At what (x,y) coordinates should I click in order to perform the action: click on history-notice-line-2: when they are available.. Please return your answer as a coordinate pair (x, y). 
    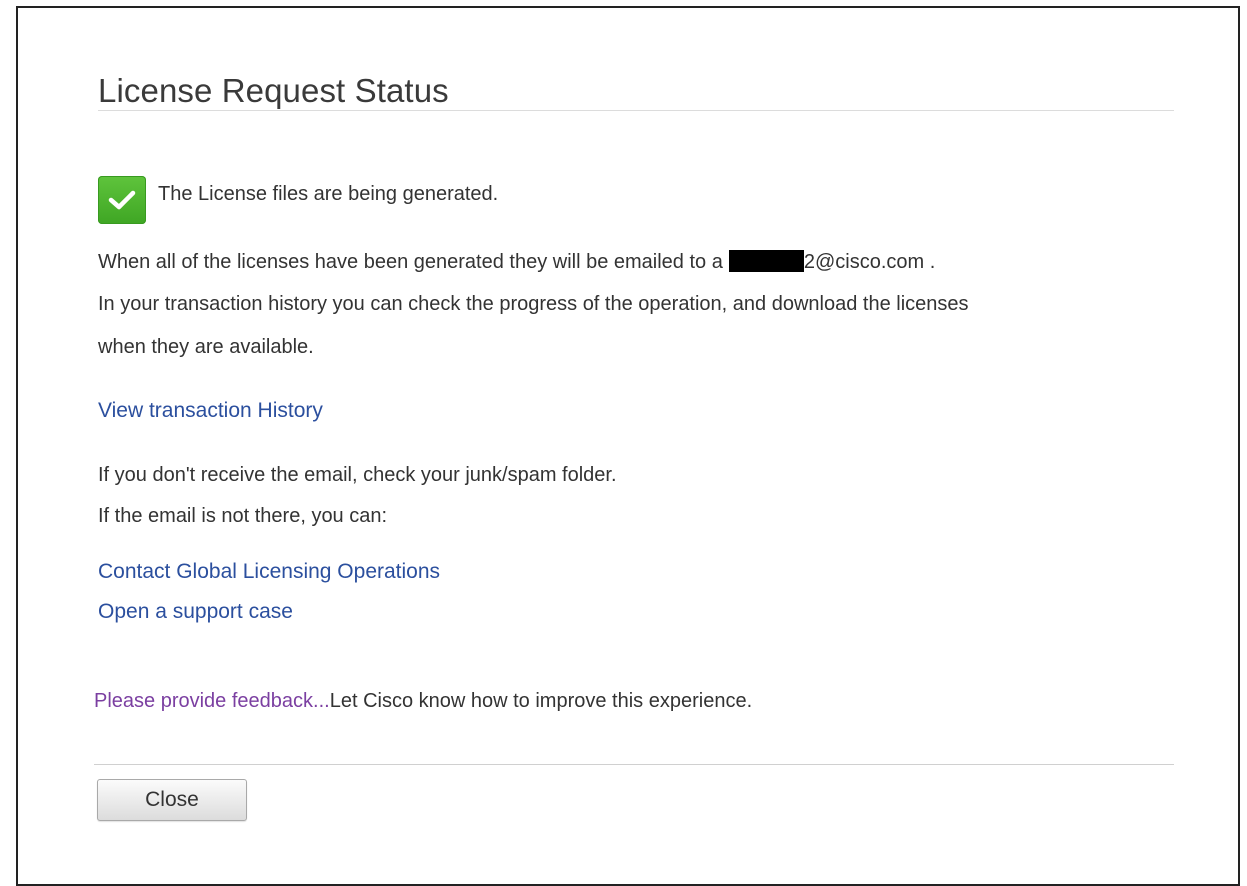
    Looking at the image, I should click on (206, 347).